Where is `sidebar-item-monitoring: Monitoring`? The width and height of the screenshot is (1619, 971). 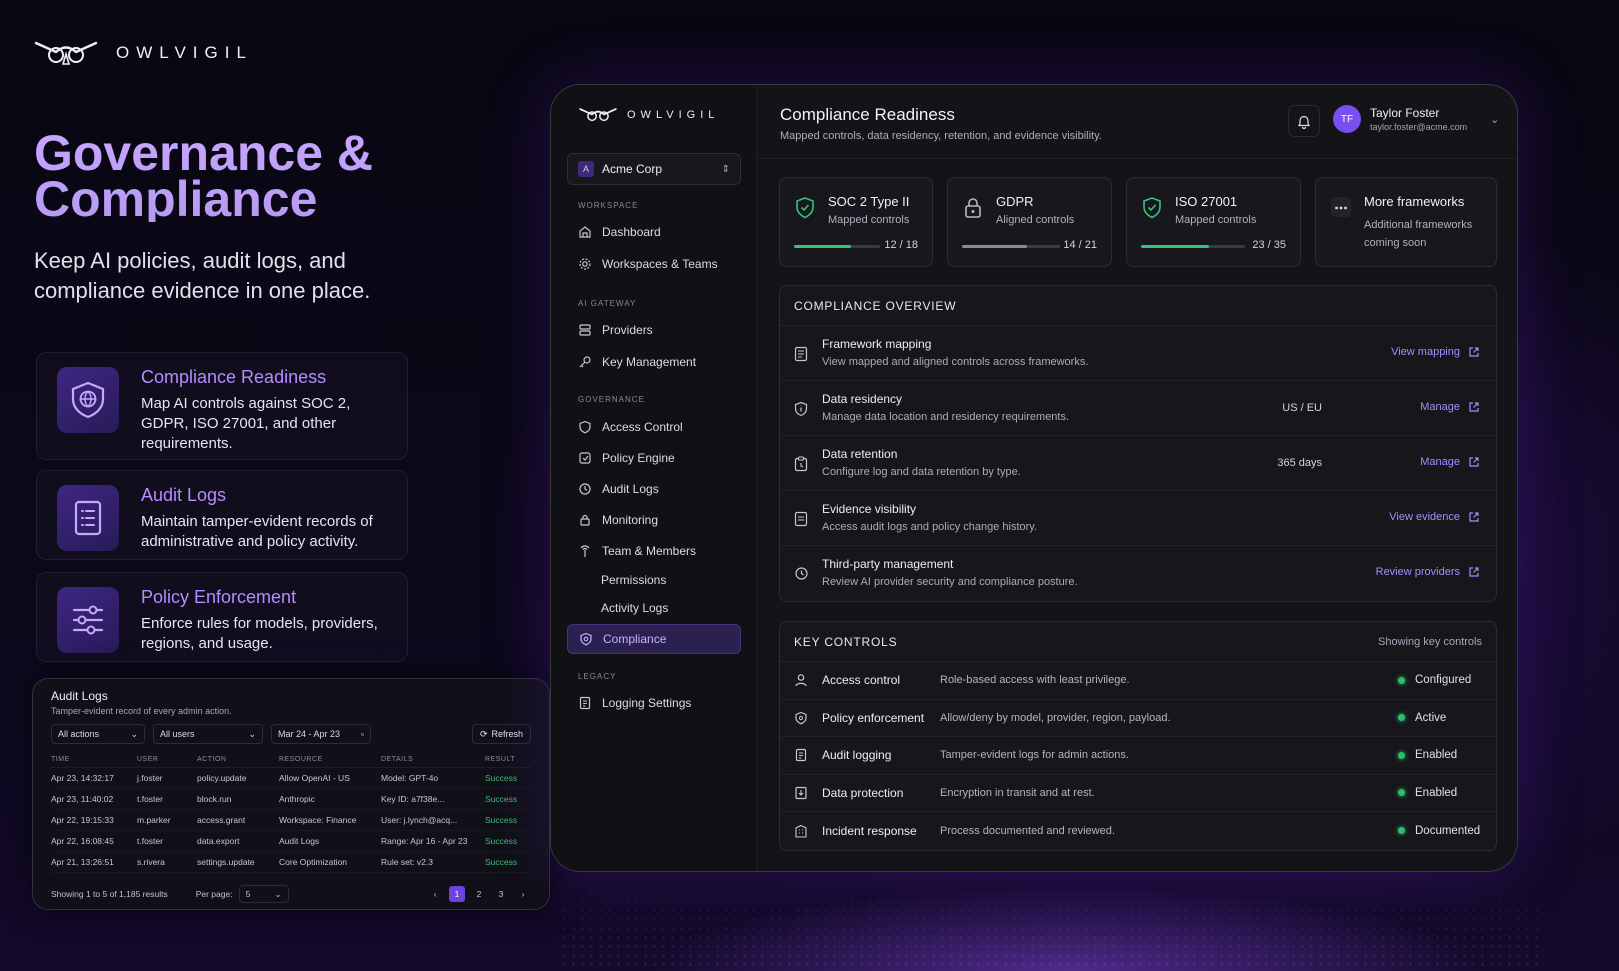 sidebar-item-monitoring: Monitoring is located at coordinates (654, 520).